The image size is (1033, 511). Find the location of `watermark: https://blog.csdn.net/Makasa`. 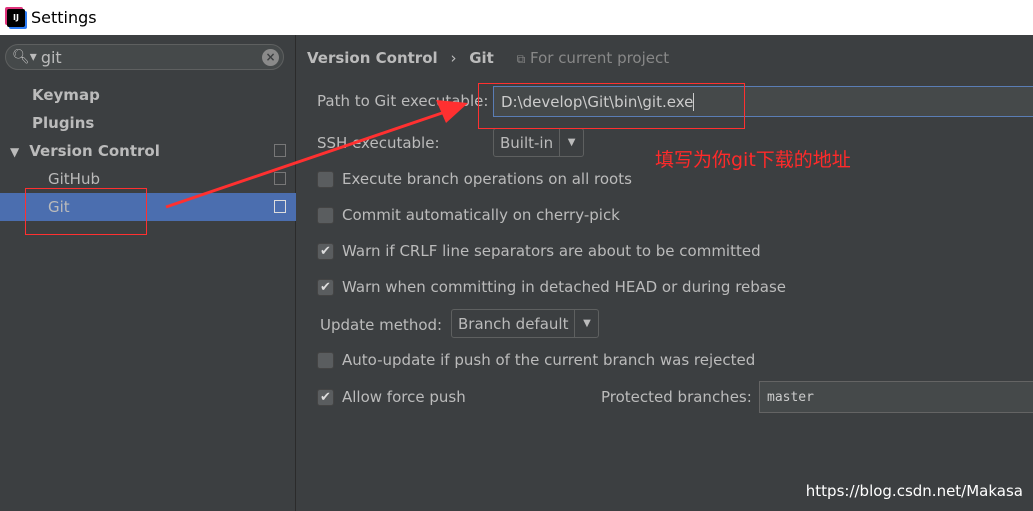

watermark: https://blog.csdn.net/Makasa is located at coordinates (914, 491).